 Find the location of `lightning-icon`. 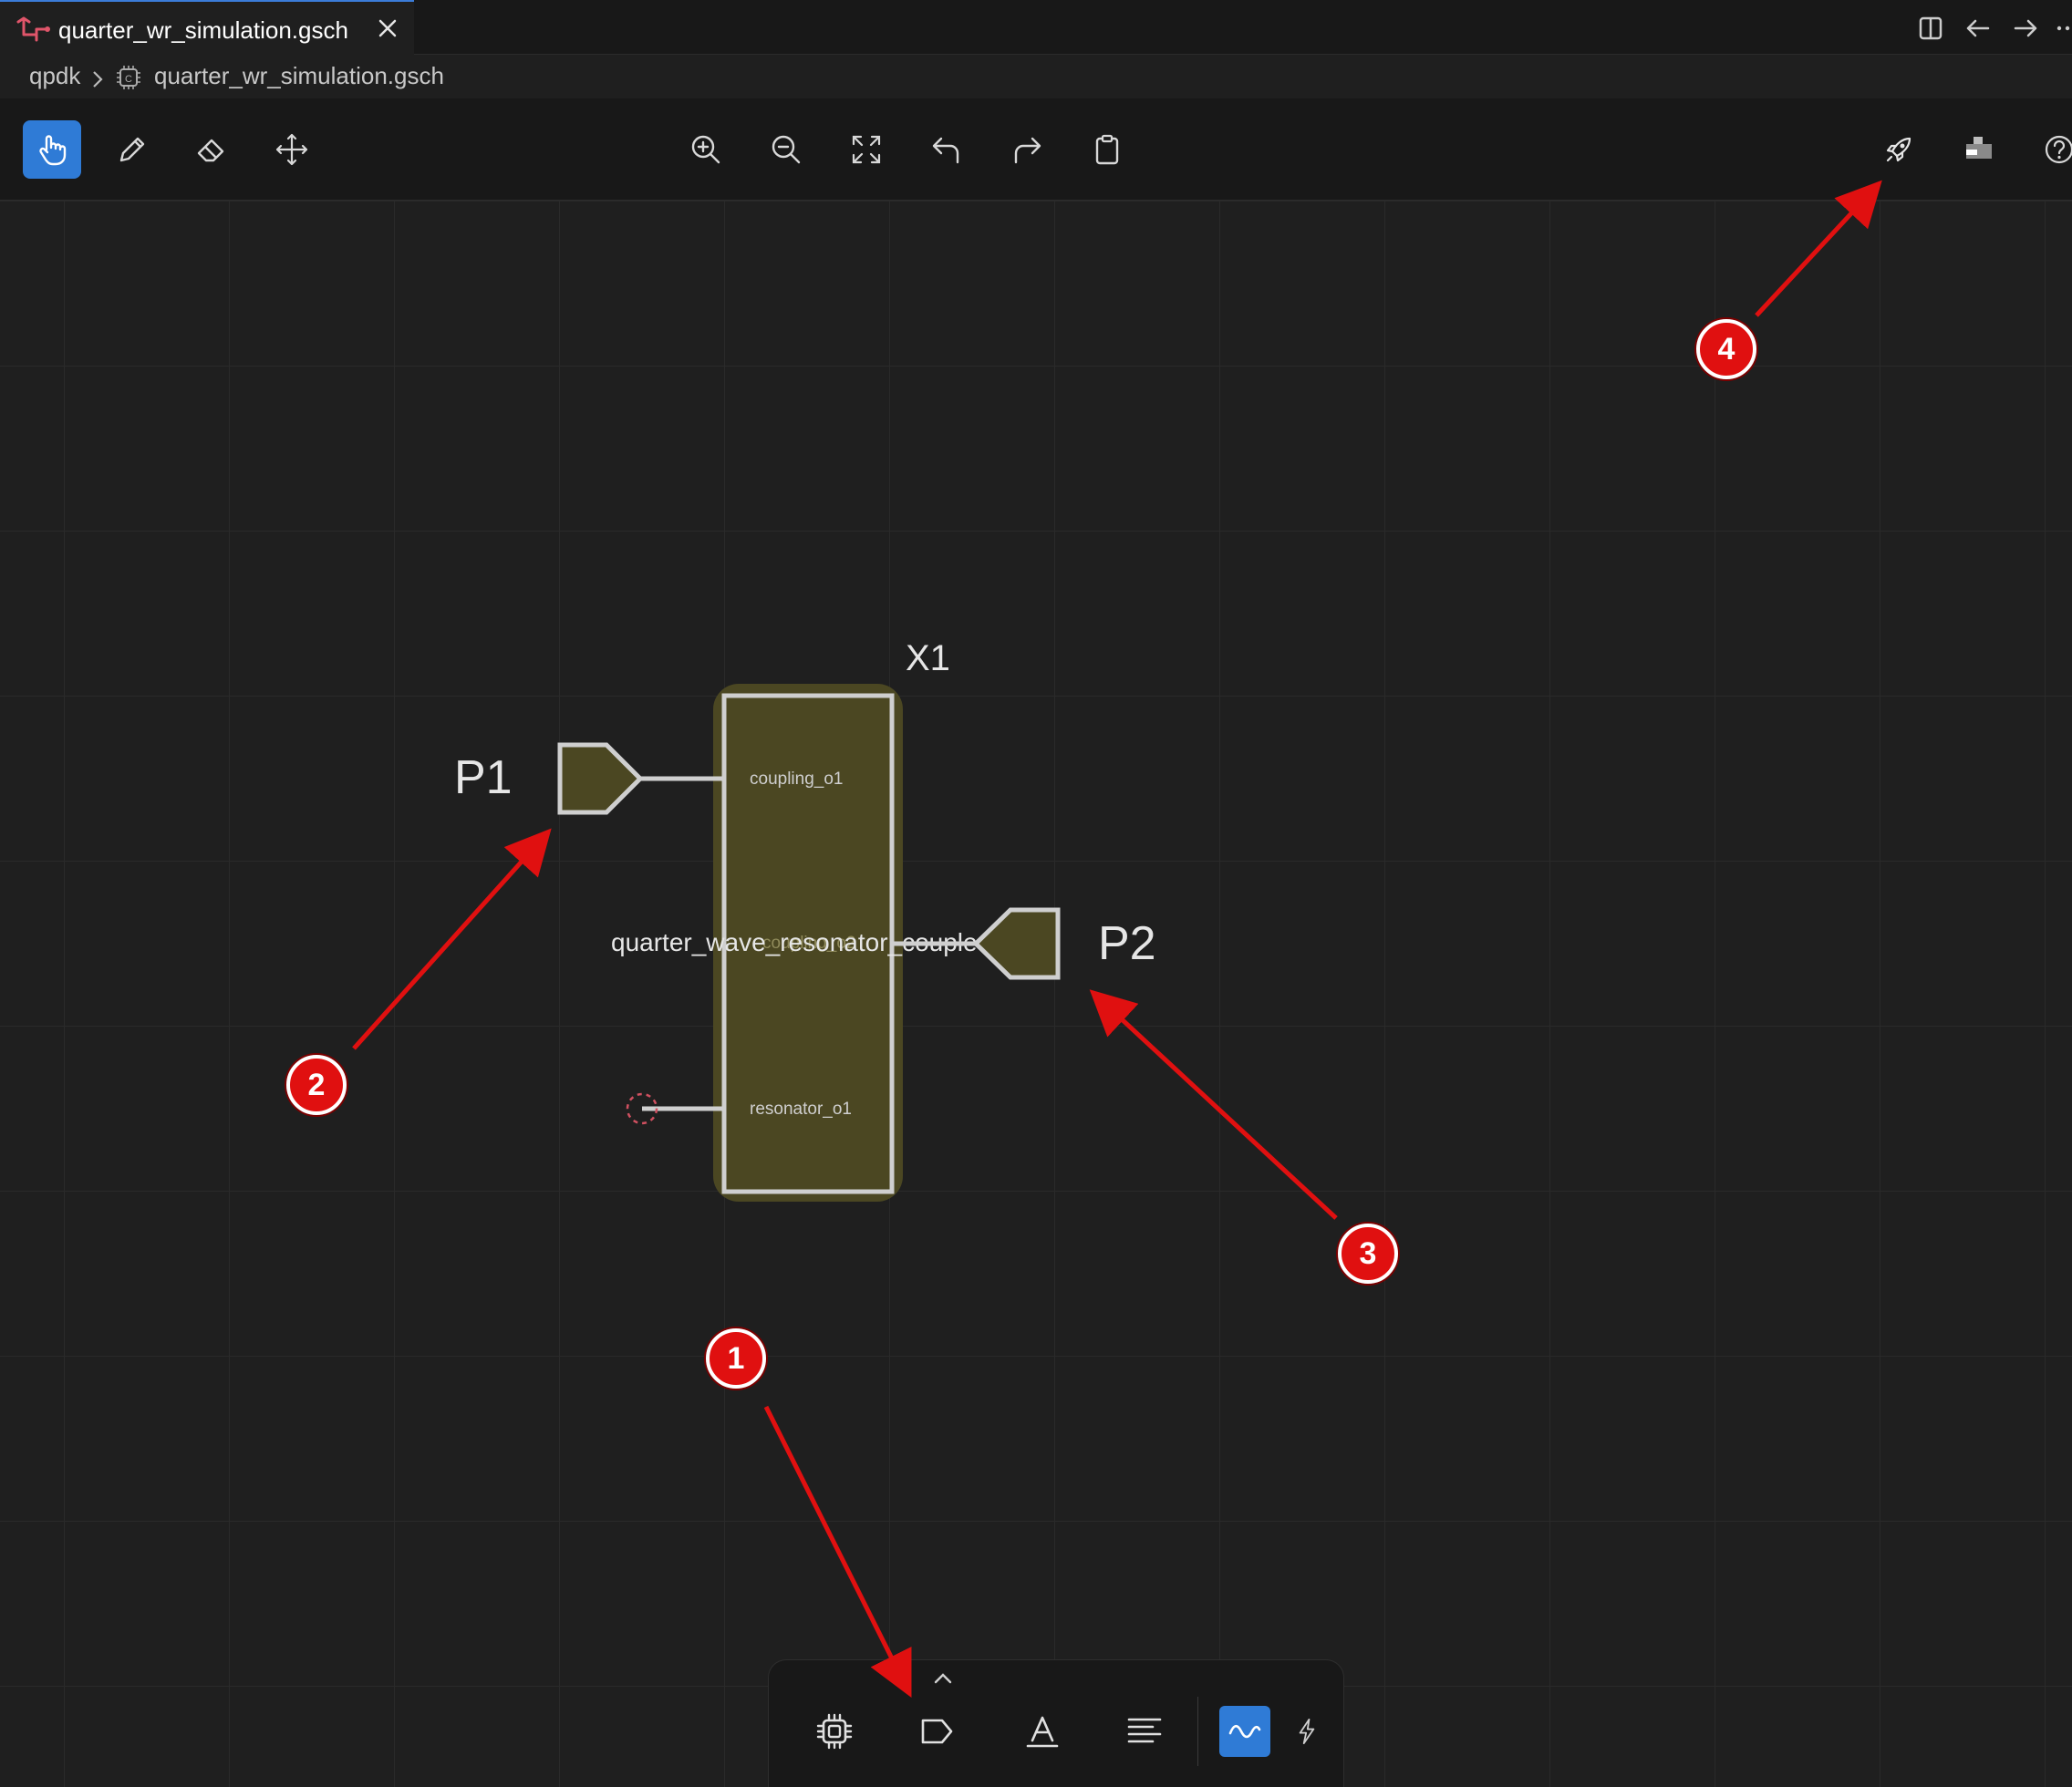

lightning-icon is located at coordinates (1307, 1731).